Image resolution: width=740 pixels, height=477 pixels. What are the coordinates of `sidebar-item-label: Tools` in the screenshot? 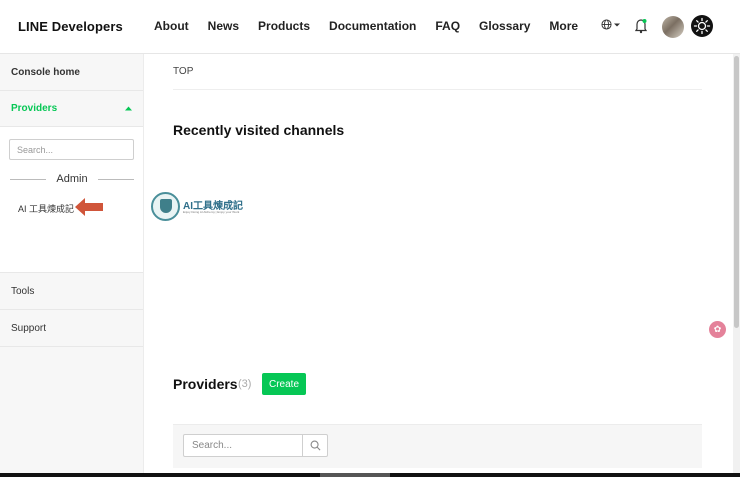 It's located at (23, 291).